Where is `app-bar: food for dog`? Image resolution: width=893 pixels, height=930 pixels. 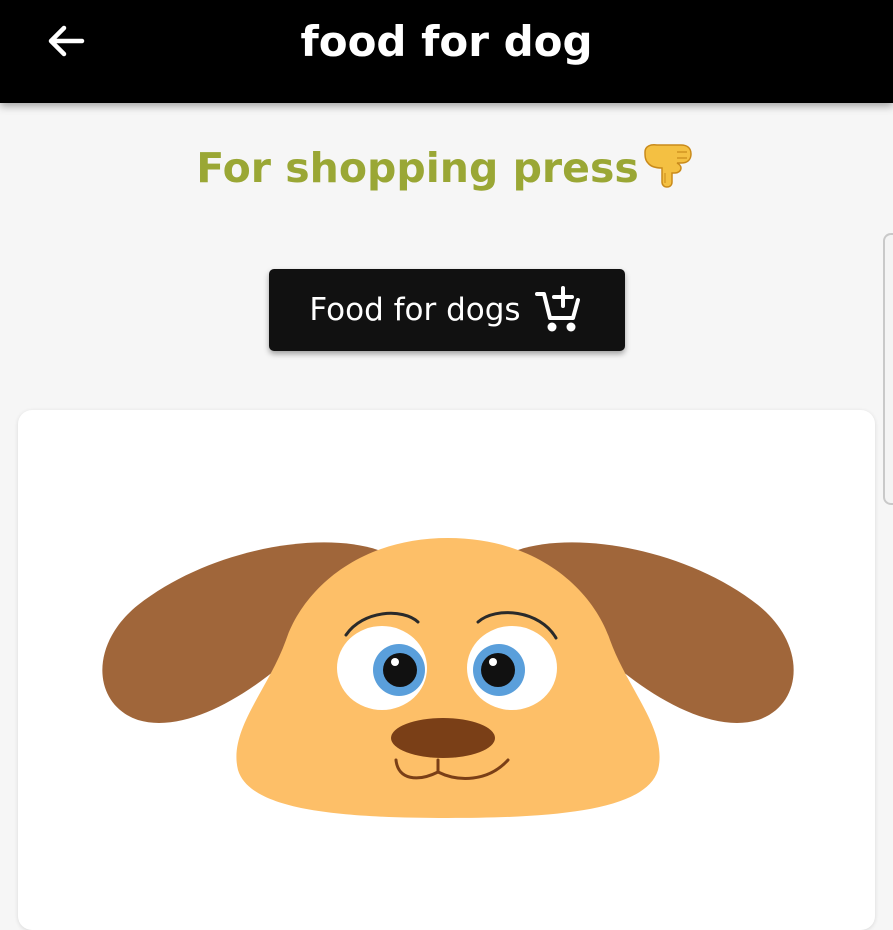
app-bar: food for dog is located at coordinates (446, 51).